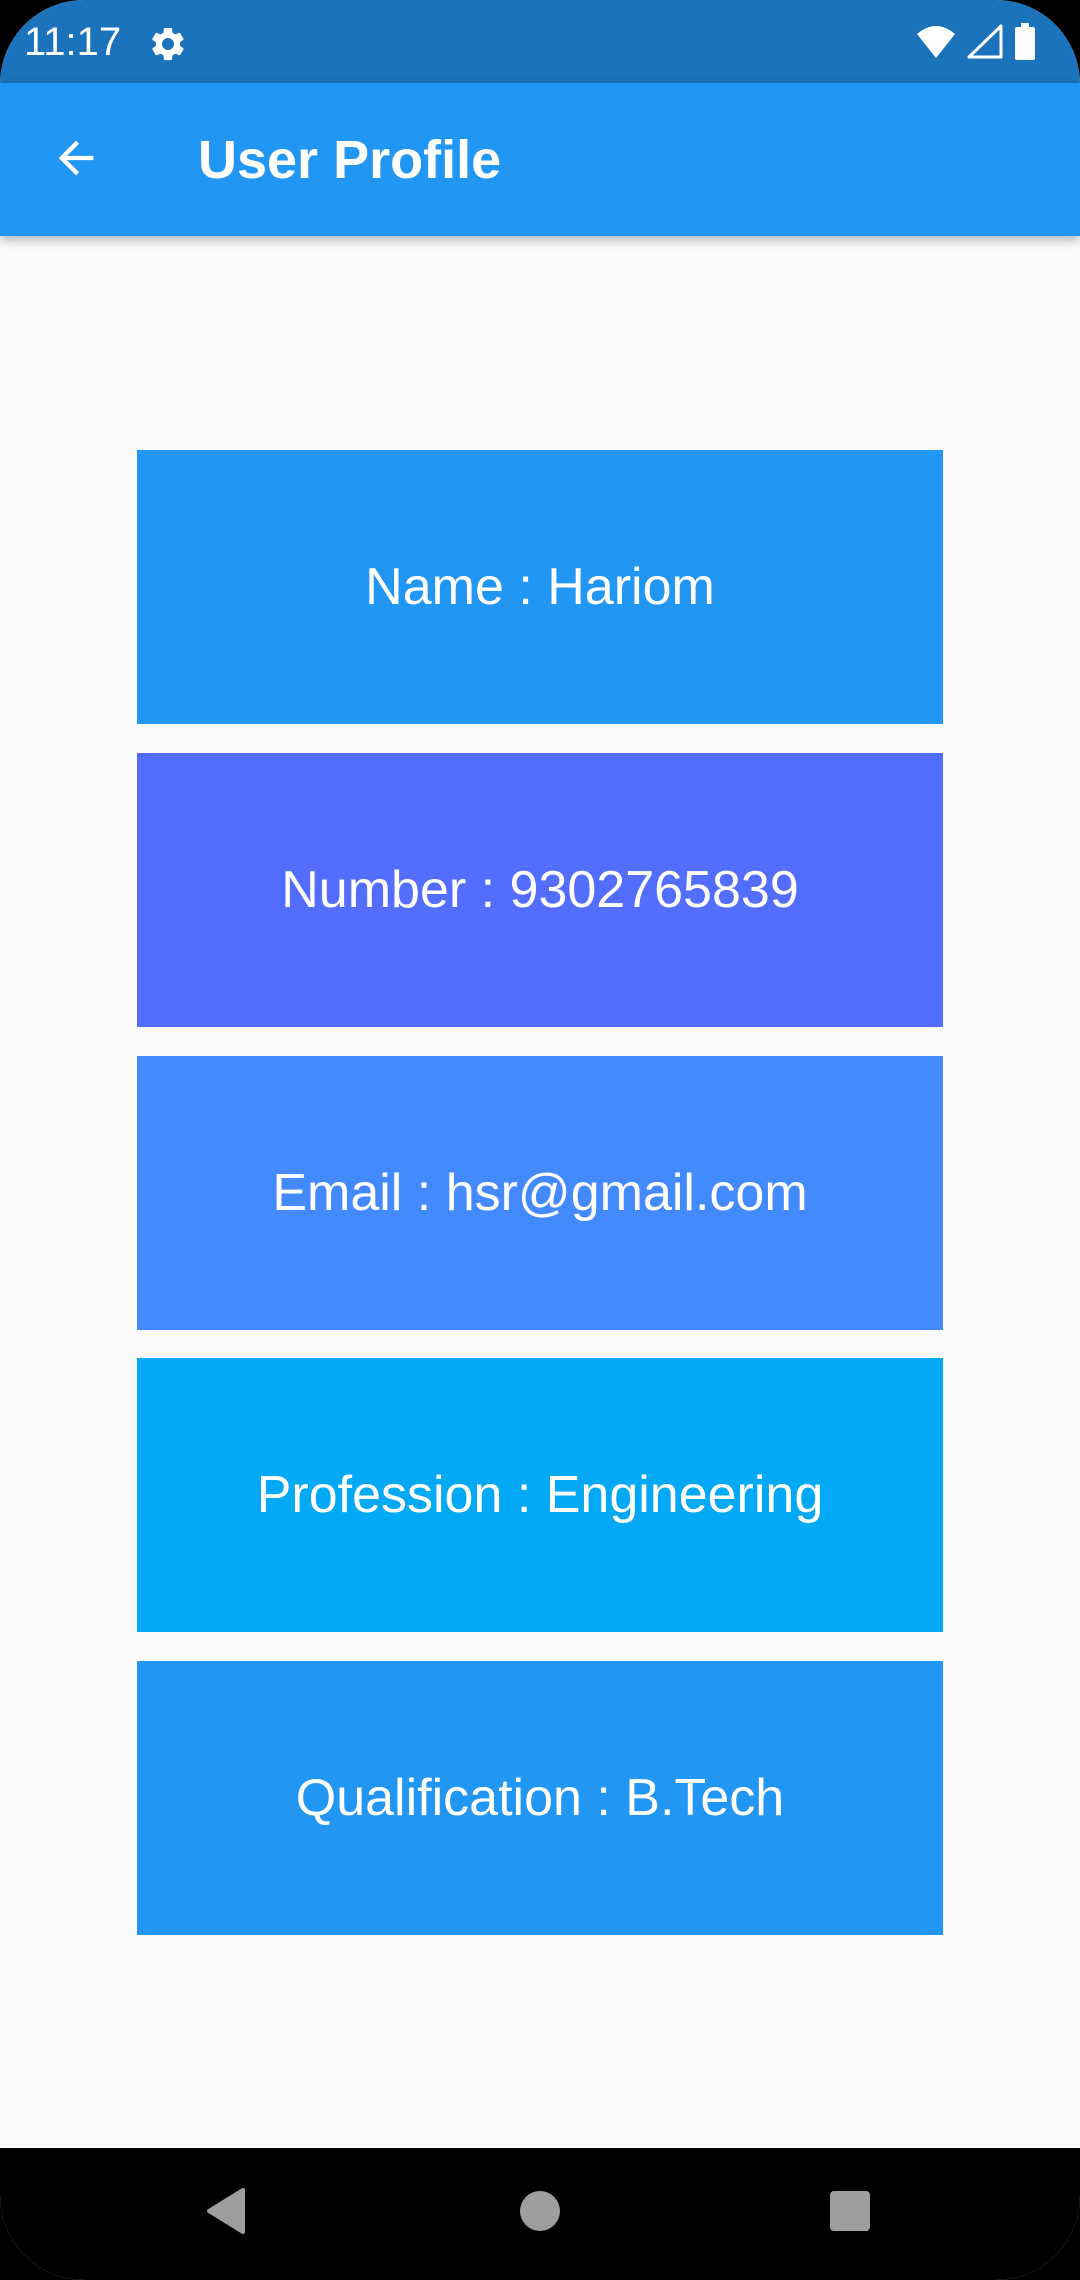  I want to click on cellular-signal-icon, so click(985, 44).